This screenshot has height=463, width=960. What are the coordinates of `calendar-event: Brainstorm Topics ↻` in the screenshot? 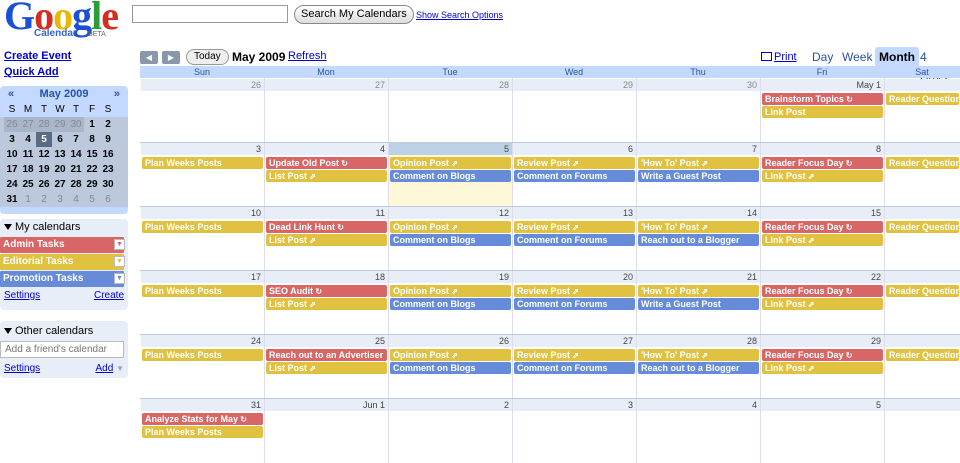 It's located at (822, 99).